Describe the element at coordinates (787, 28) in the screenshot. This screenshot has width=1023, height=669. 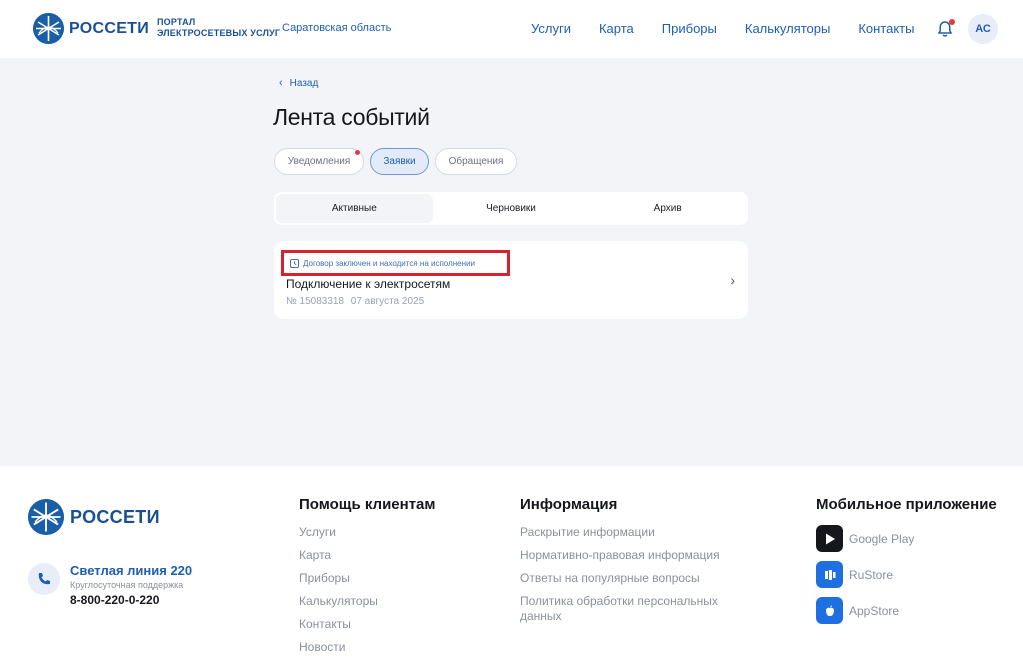
I see `nav-calculators: Калькуляторы` at that location.